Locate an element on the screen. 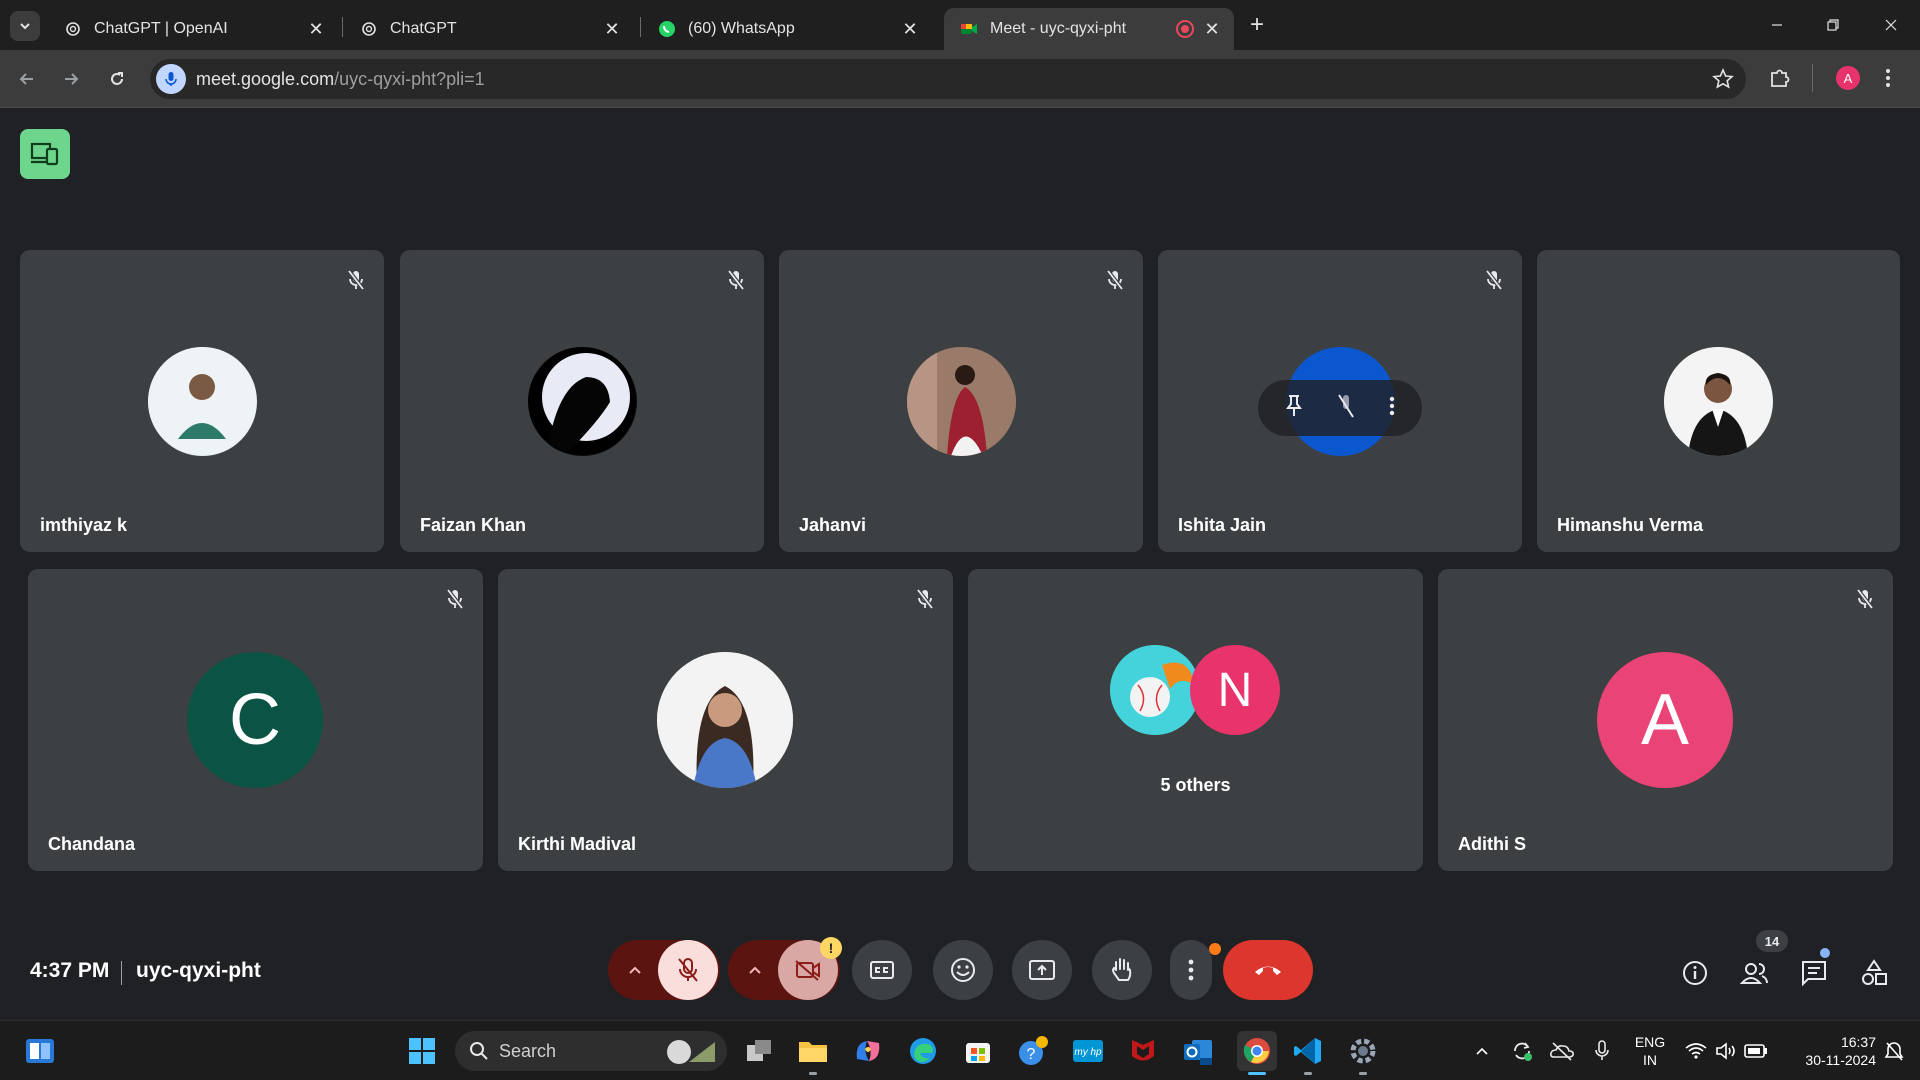 The height and width of the screenshot is (1080, 1920). mute-participant-icon is located at coordinates (1346, 408).